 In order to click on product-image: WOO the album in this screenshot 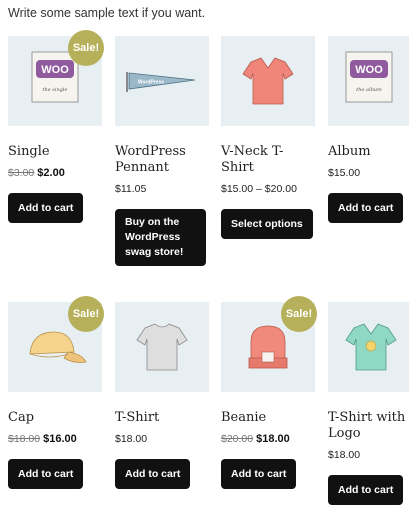, I will do `click(368, 81)`.